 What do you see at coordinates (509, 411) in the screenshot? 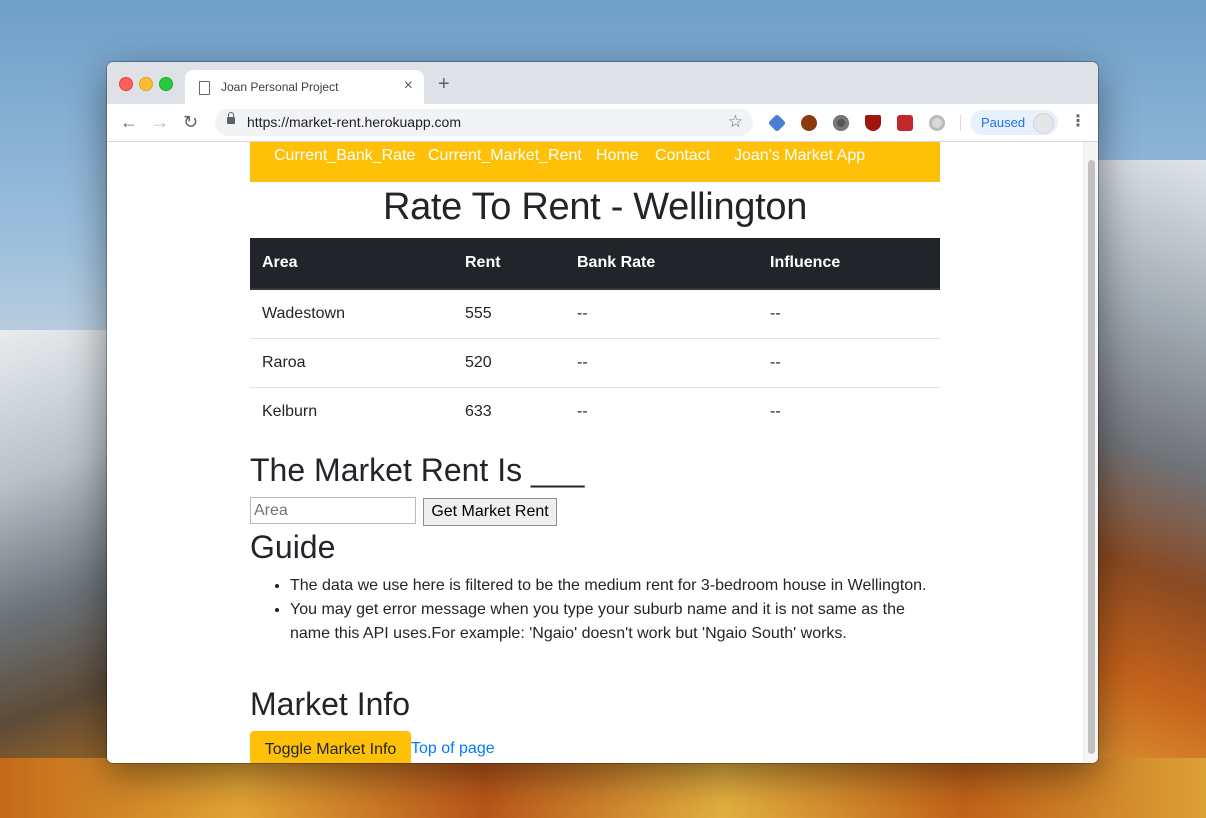
I see `cell-rent: 633` at bounding box center [509, 411].